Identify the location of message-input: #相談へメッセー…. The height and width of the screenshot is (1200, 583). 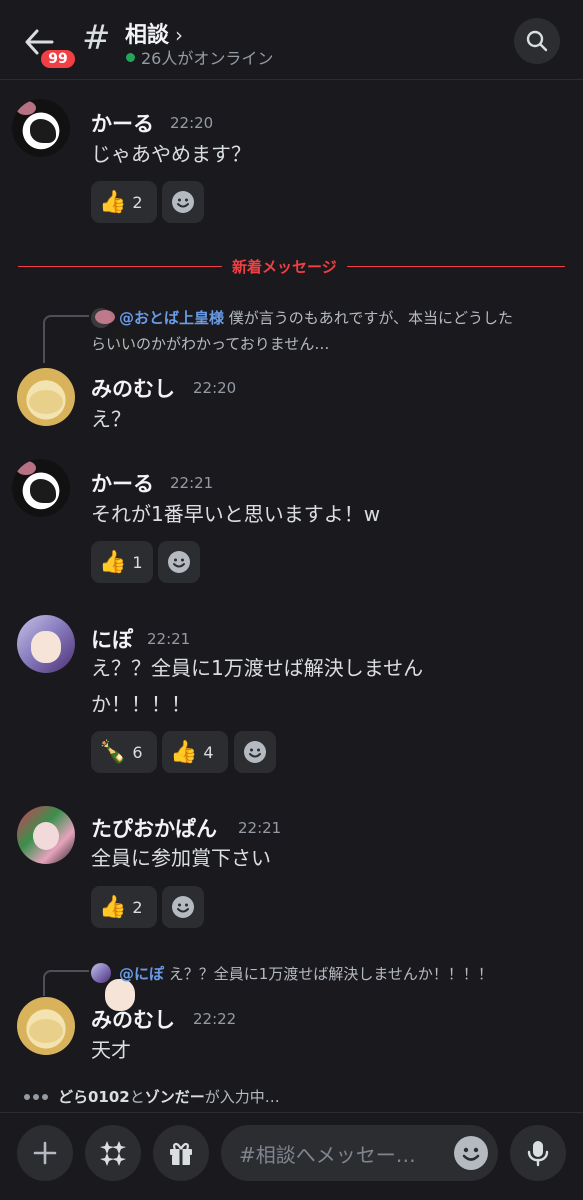
(359, 1153).